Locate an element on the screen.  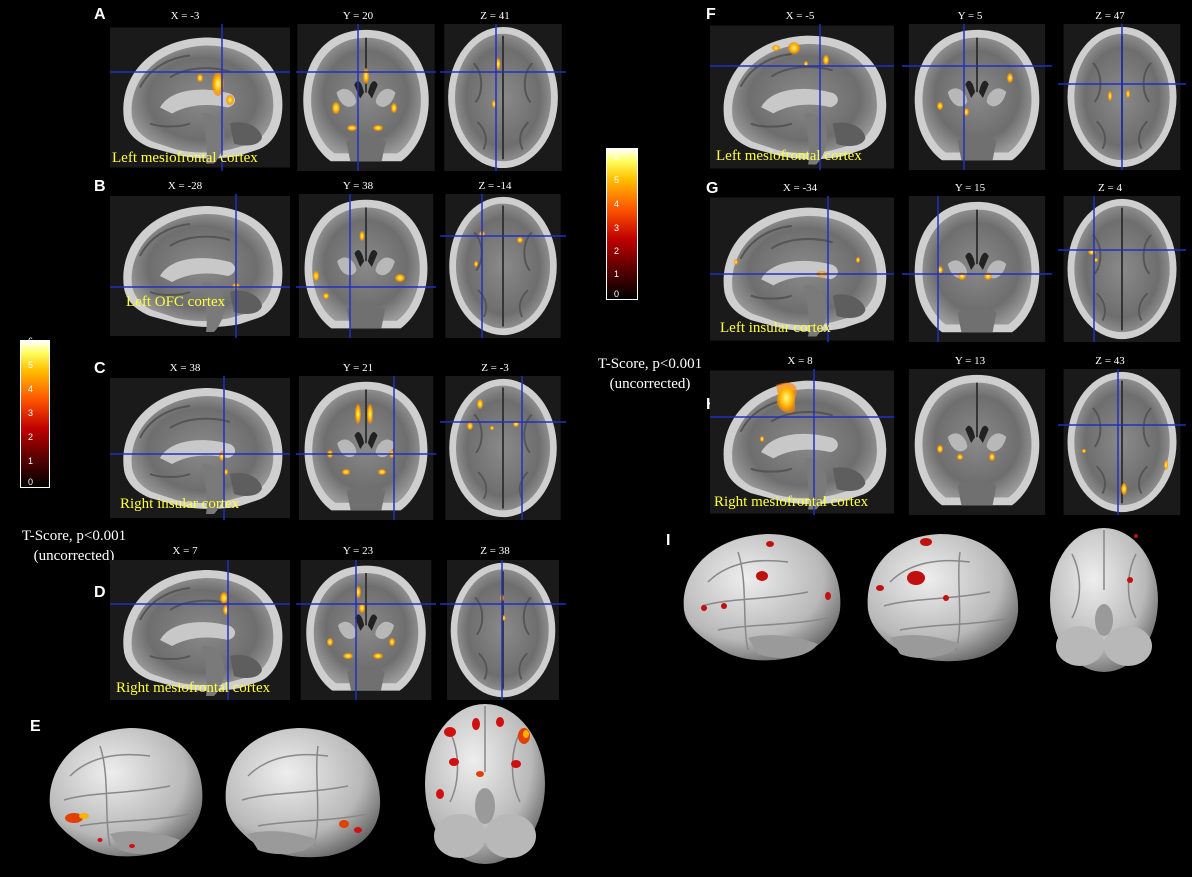
tscore-label-right: T-Score, p<0.001 (uncorrected) is located at coordinates (650, 374).